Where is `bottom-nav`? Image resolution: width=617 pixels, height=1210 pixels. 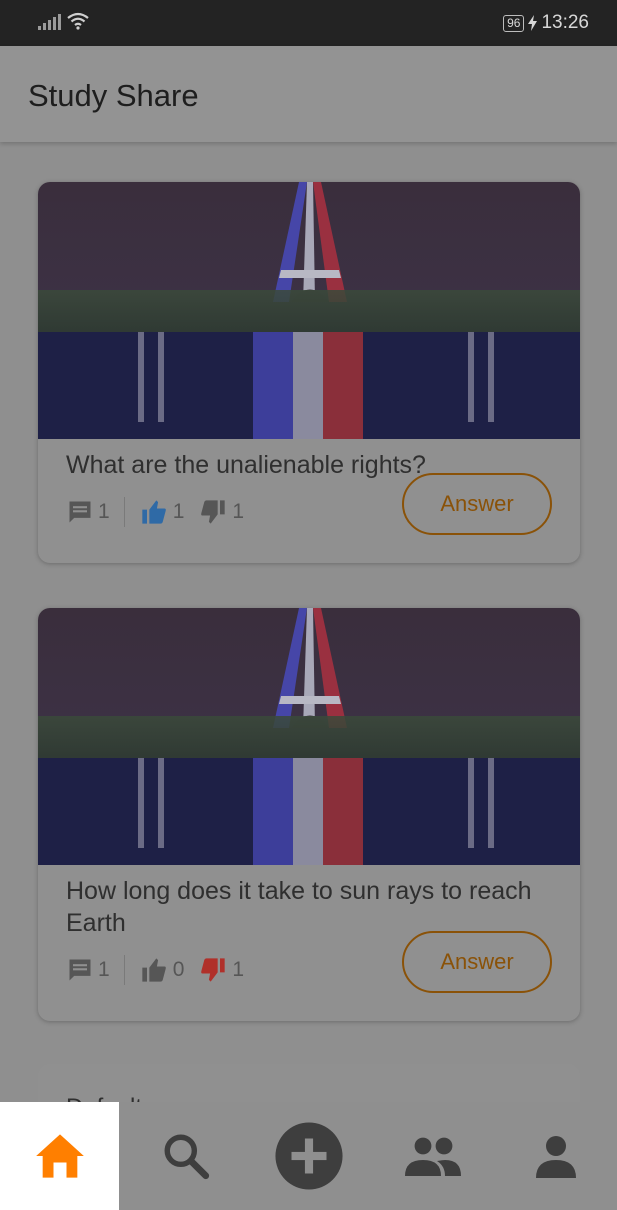
bottom-nav is located at coordinates (308, 1156).